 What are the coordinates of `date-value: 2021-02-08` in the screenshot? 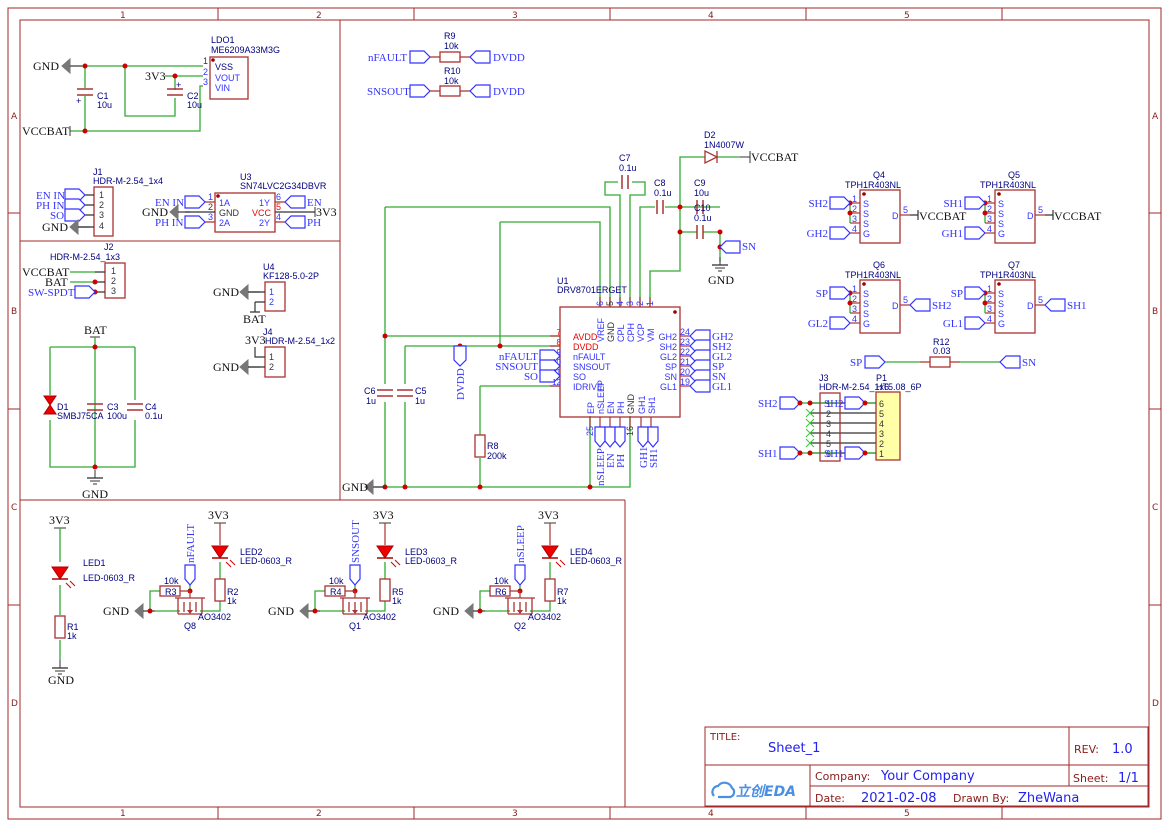 It's located at (899, 798).